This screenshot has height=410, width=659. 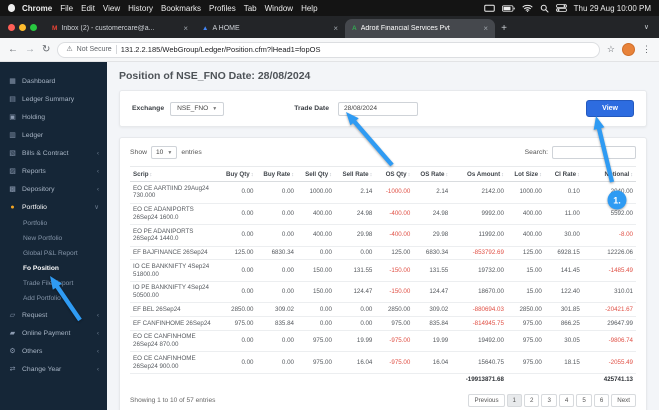 What do you see at coordinates (53, 283) in the screenshot?
I see `sidebar-subitem-trade-file-export: Trade File Export` at bounding box center [53, 283].